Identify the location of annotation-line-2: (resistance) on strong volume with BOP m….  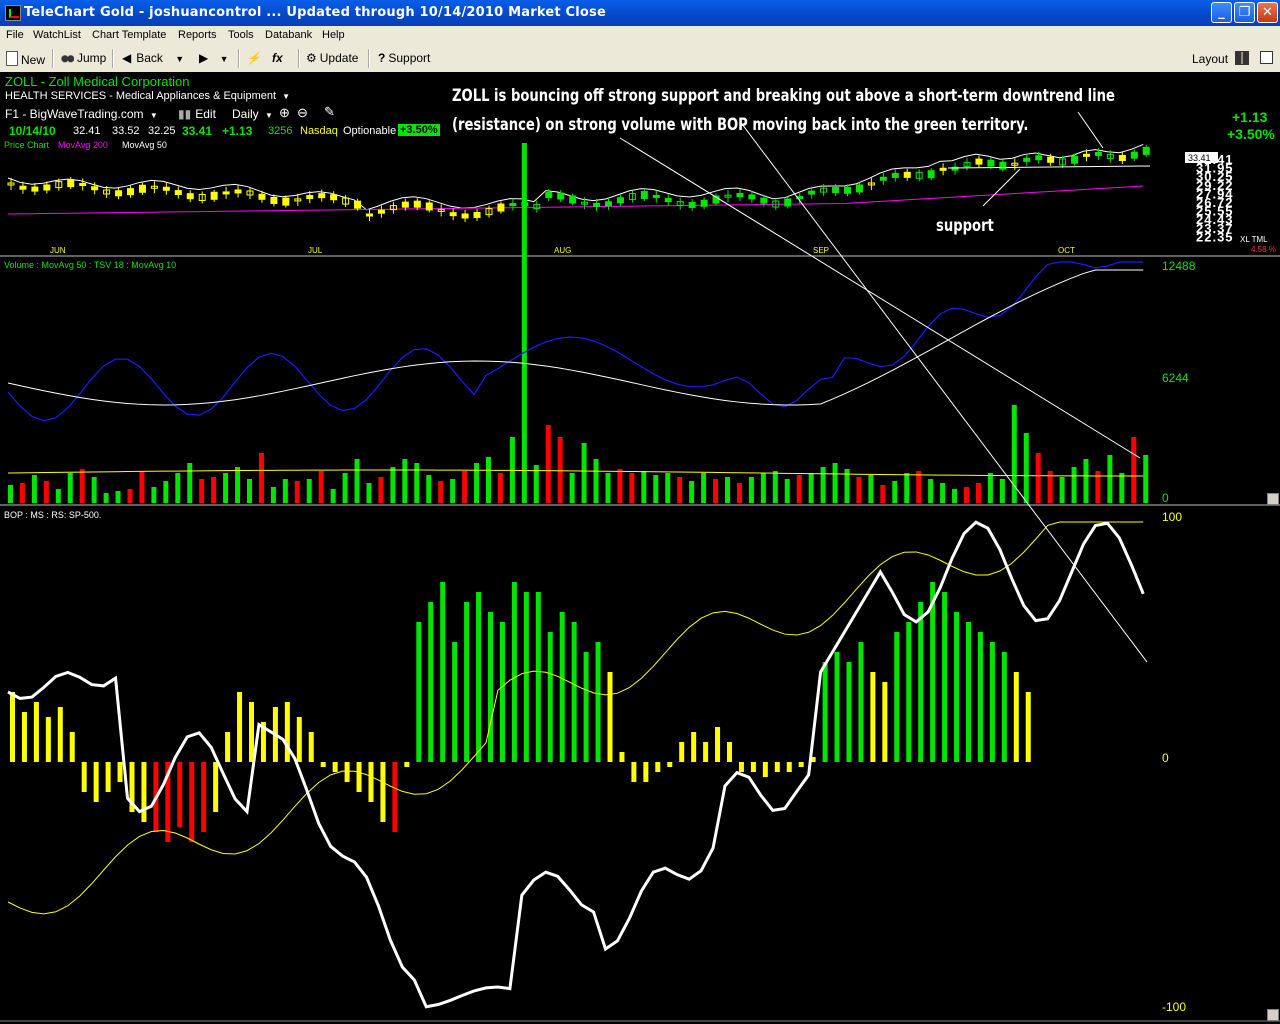
(740, 125).